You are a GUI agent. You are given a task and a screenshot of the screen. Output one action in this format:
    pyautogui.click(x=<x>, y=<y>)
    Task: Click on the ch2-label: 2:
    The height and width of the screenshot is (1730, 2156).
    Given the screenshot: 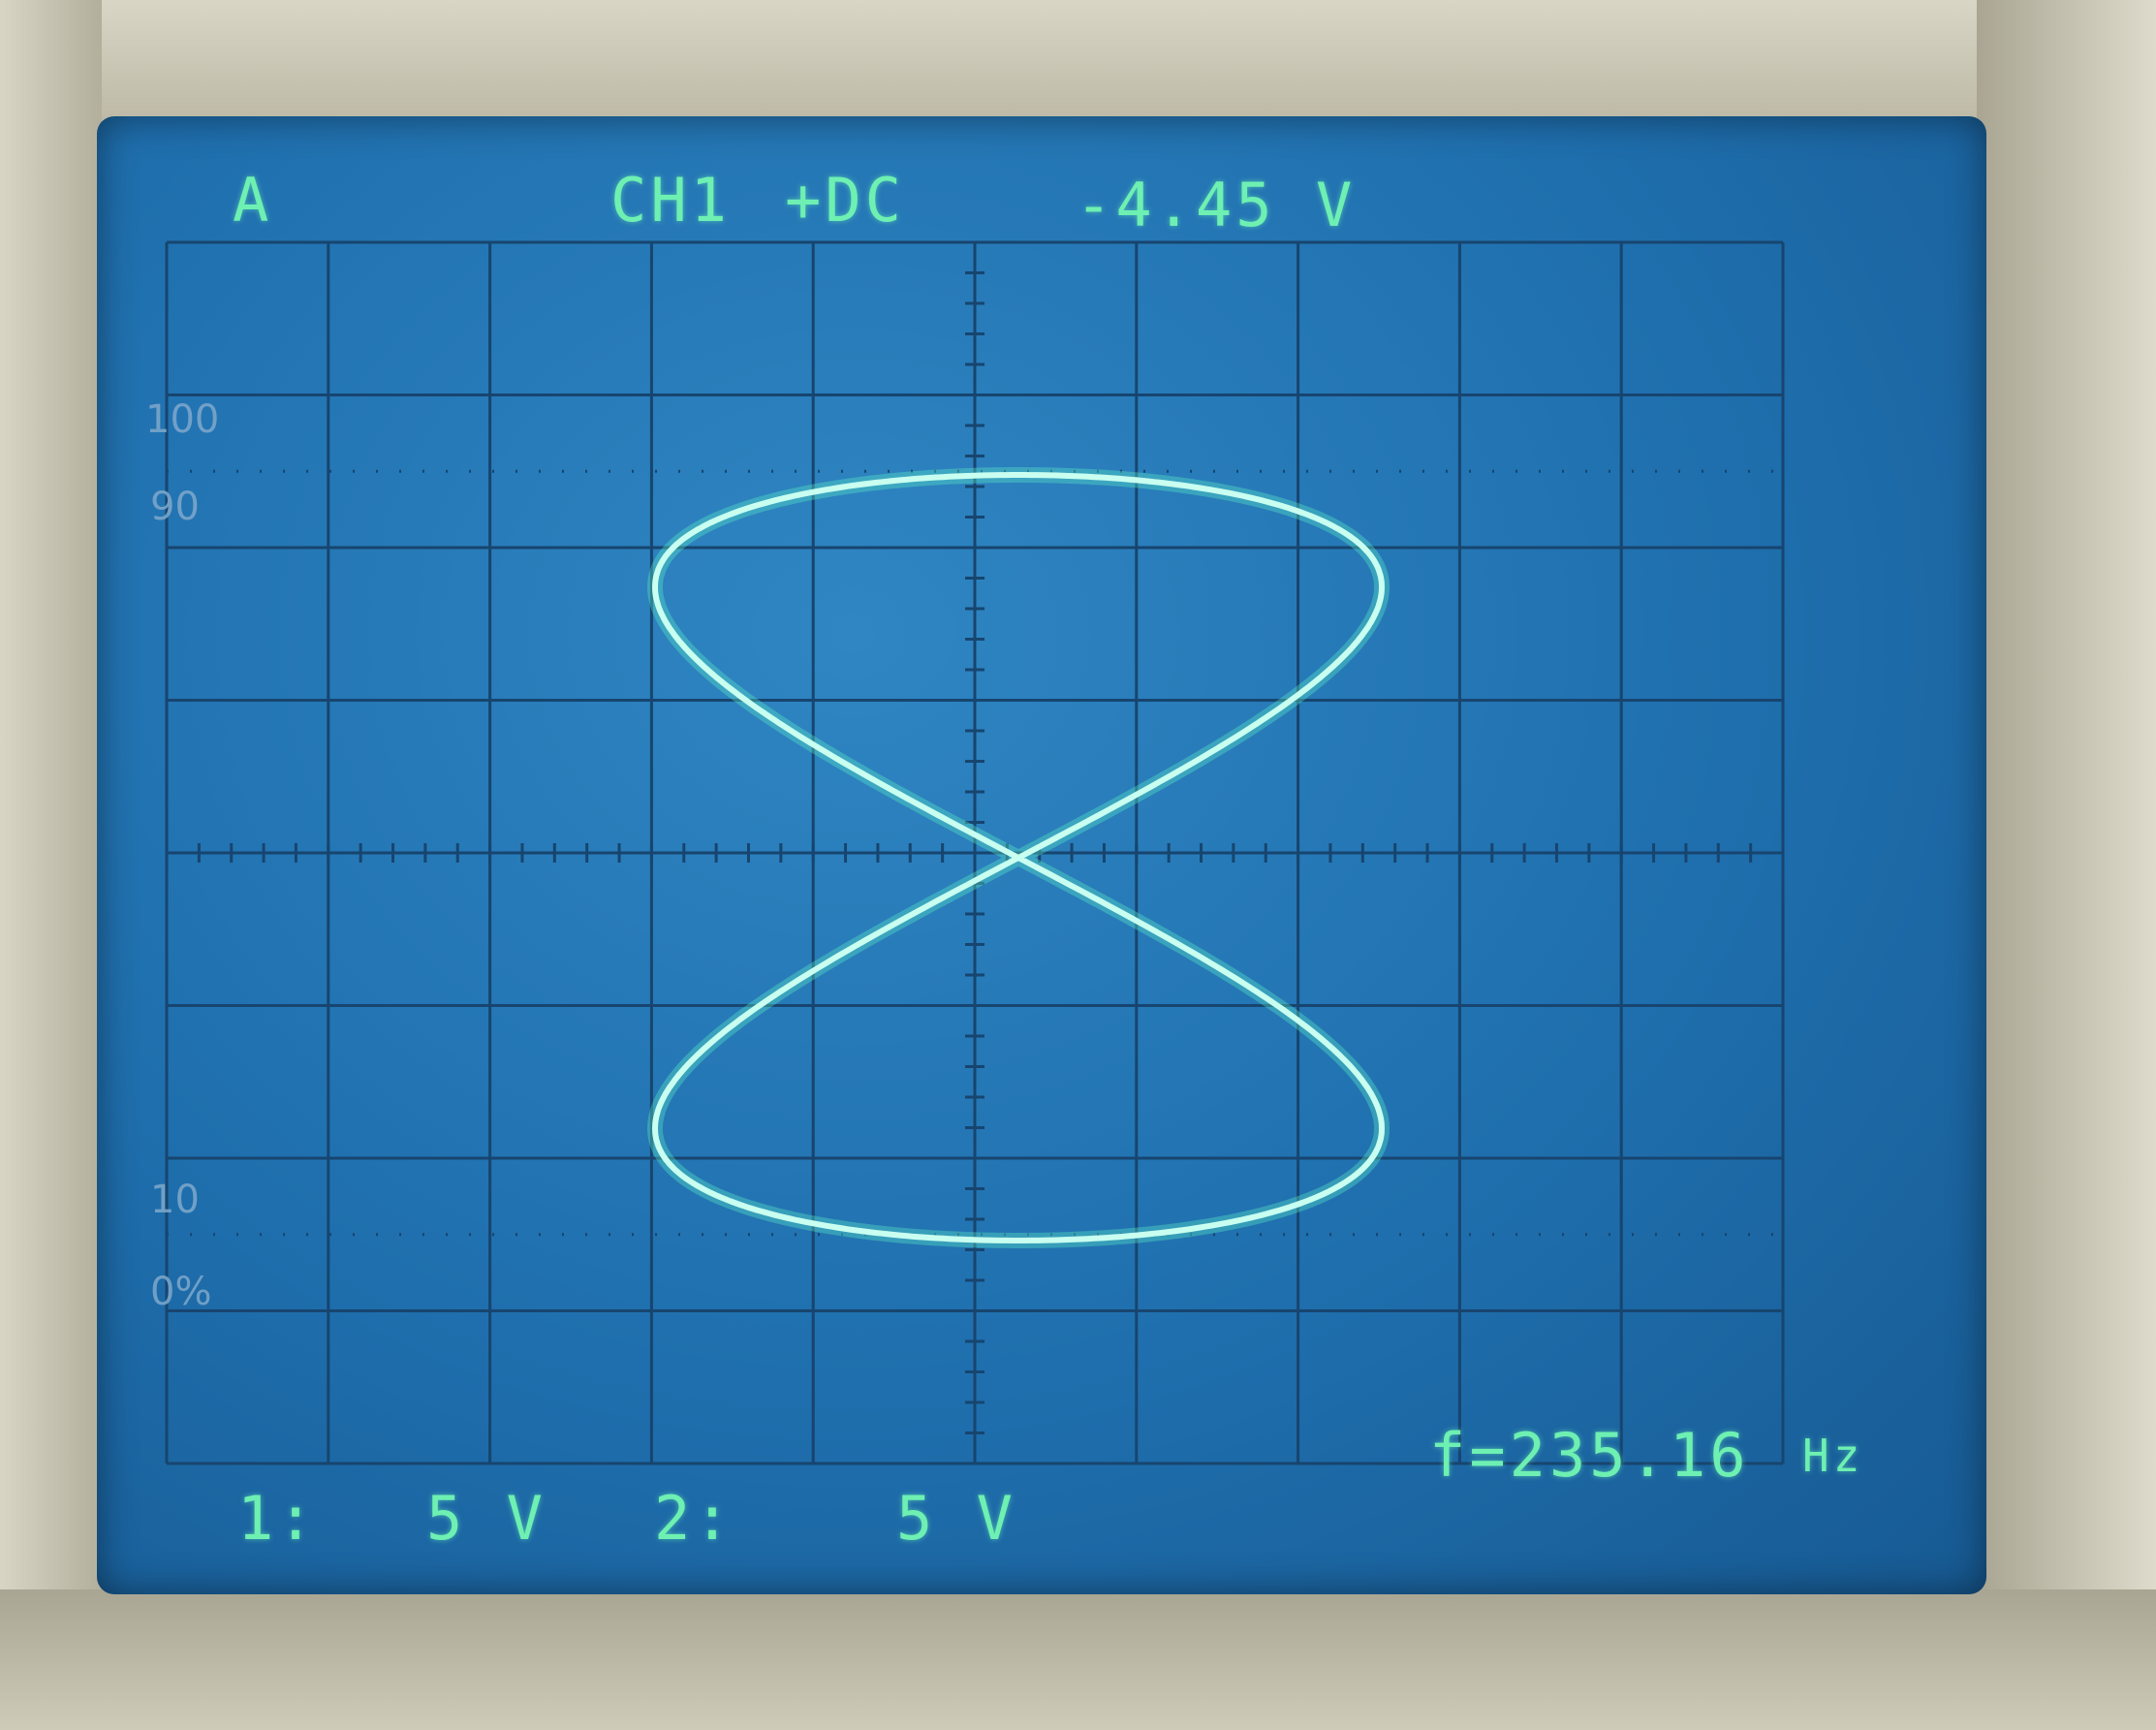 What is the action you would take?
    pyautogui.click(x=694, y=1518)
    